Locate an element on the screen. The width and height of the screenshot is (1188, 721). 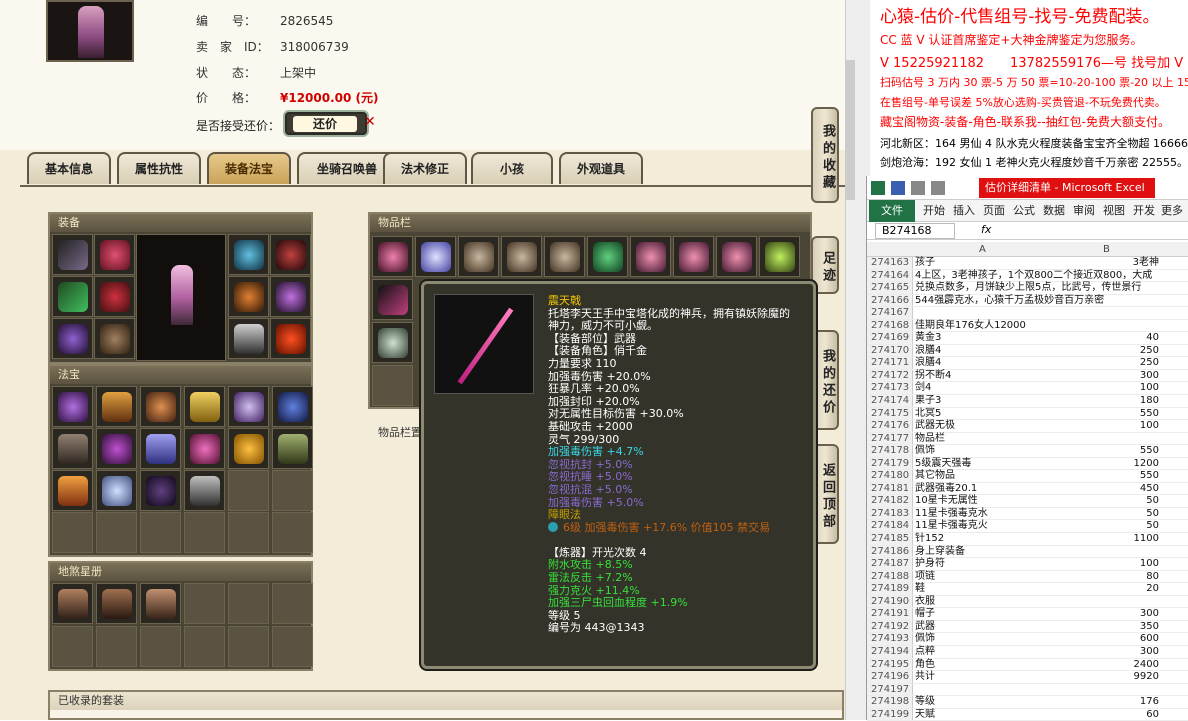
row-number: 274165 is located at coordinates (890, 288).